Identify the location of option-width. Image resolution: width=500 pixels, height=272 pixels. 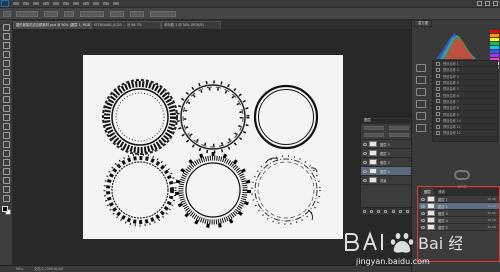
(117, 14).